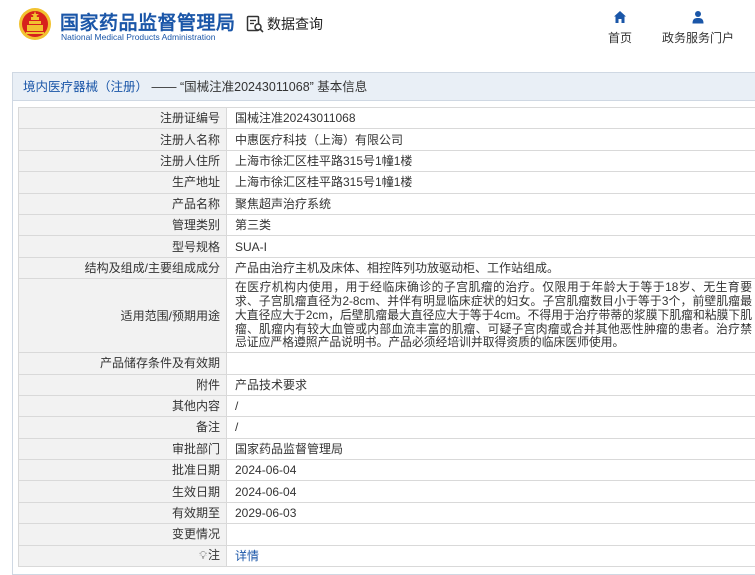 The height and width of the screenshot is (575, 755). I want to click on table-row-note: 💡︎注 详情, so click(386, 556).